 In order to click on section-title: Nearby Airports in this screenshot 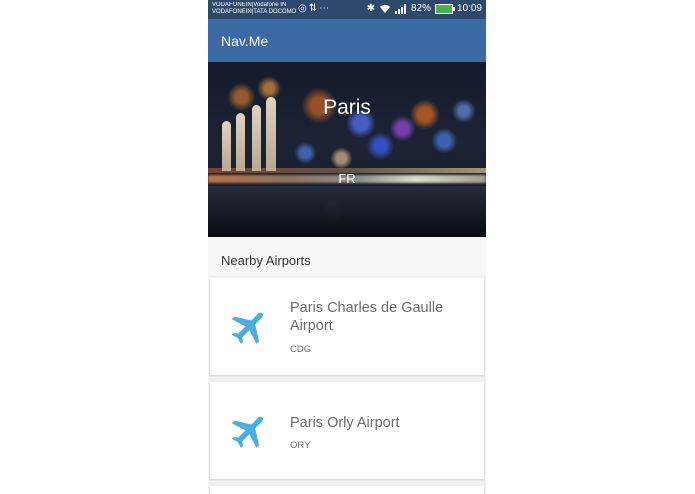, I will do `click(266, 260)`.